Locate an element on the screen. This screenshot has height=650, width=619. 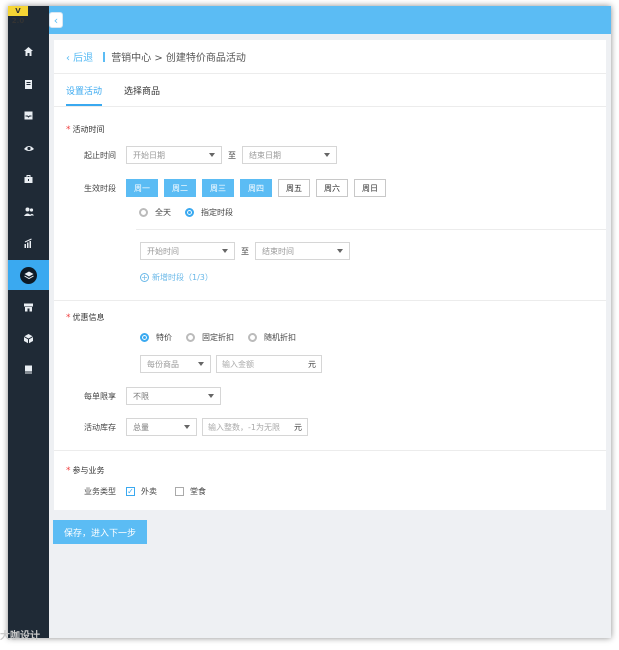
price-row: 每份商品 输入金额元 is located at coordinates (231, 364).